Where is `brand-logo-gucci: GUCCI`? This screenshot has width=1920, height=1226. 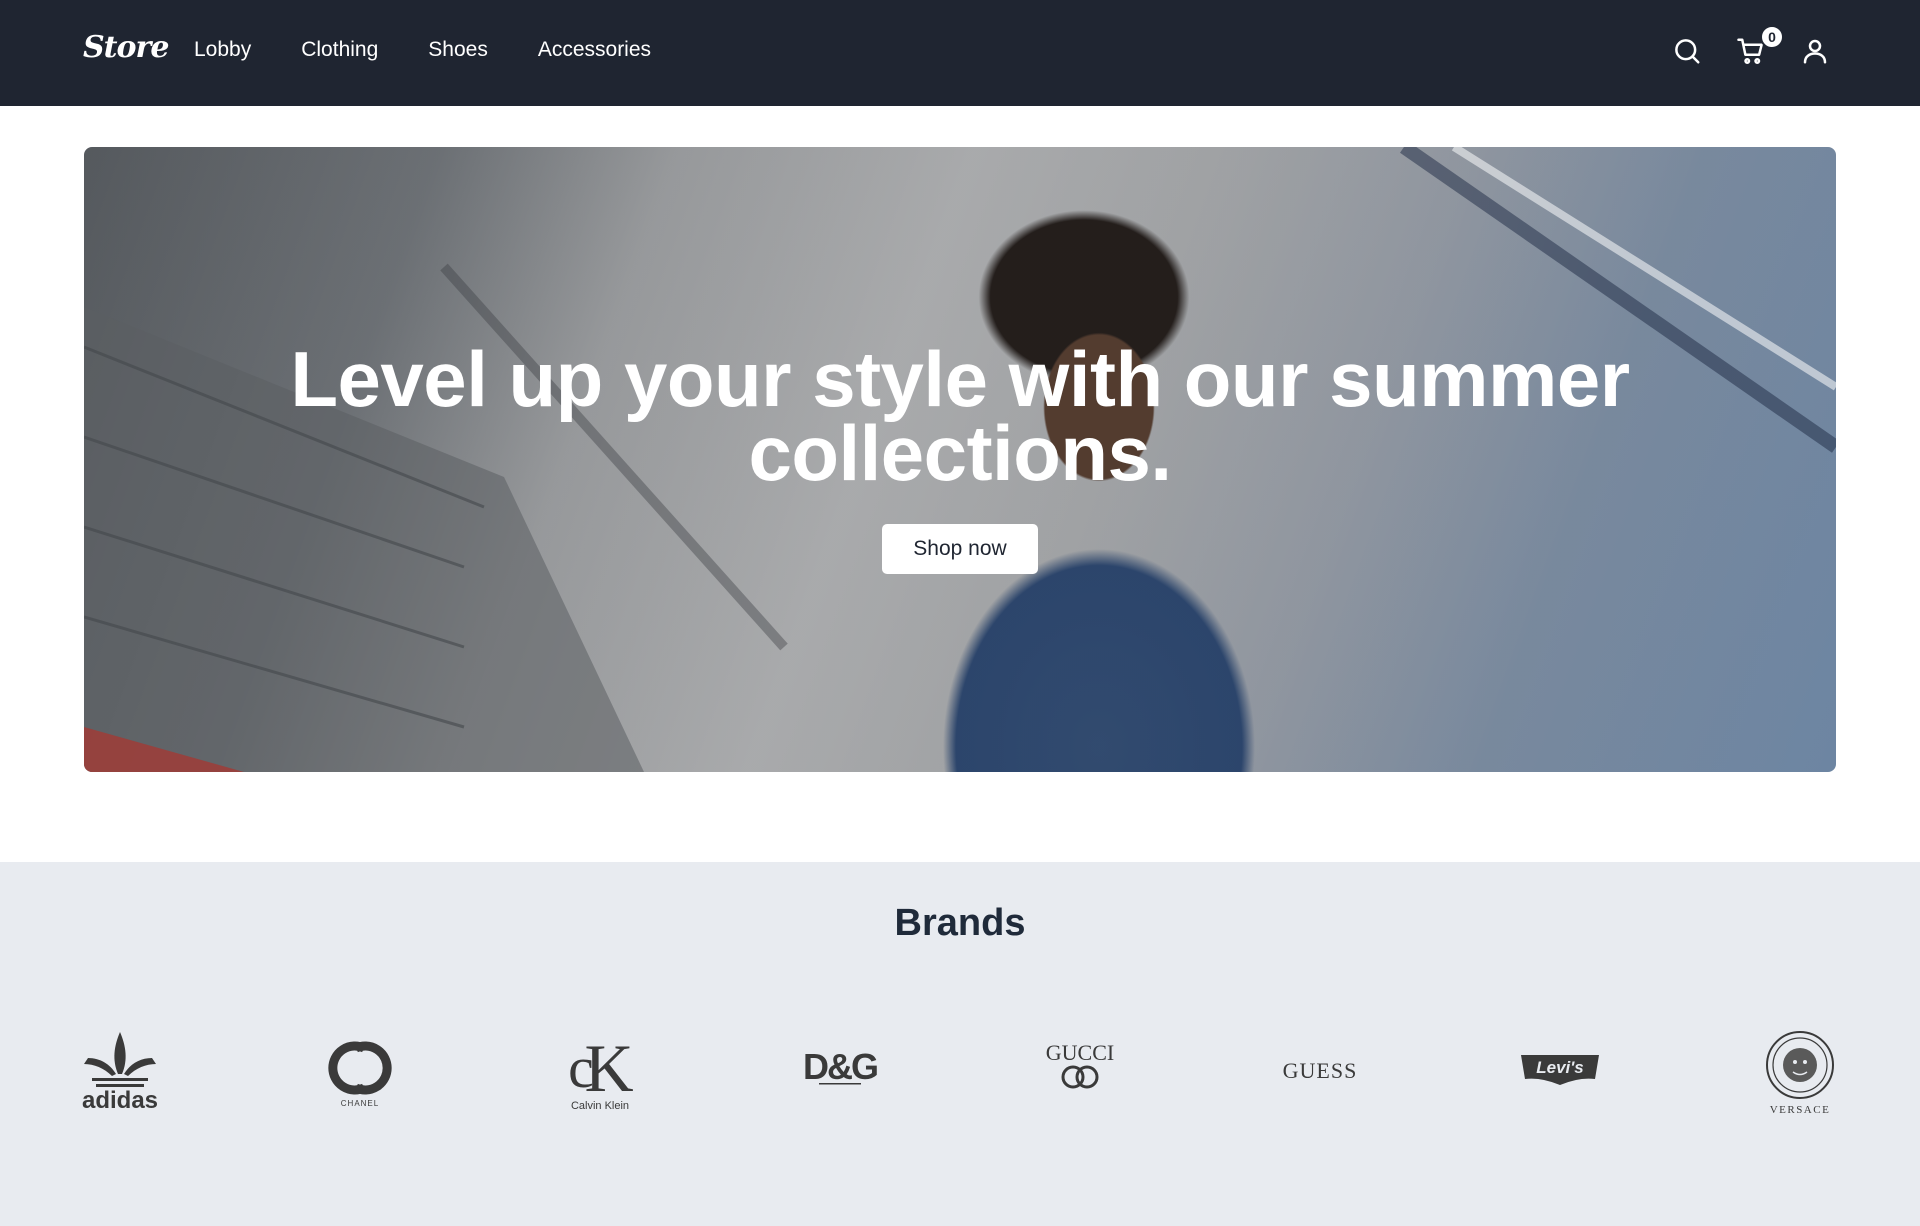
brand-logo-gucci: GUCCI is located at coordinates (1080, 1072).